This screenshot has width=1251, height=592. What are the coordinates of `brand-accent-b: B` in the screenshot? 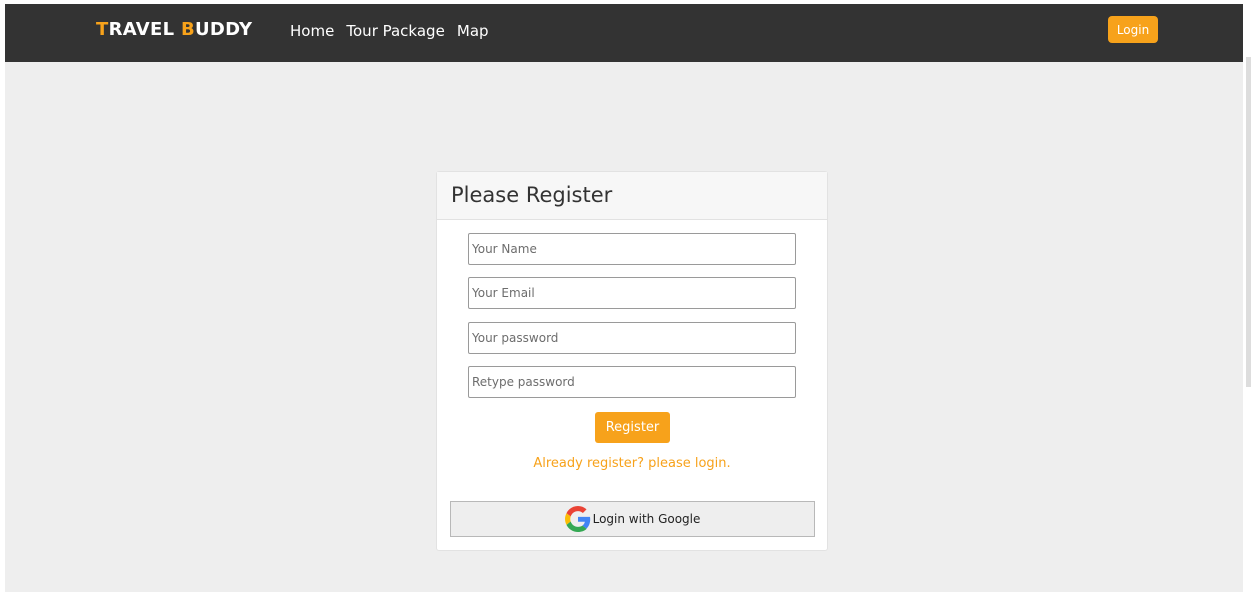 It's located at (187, 29).